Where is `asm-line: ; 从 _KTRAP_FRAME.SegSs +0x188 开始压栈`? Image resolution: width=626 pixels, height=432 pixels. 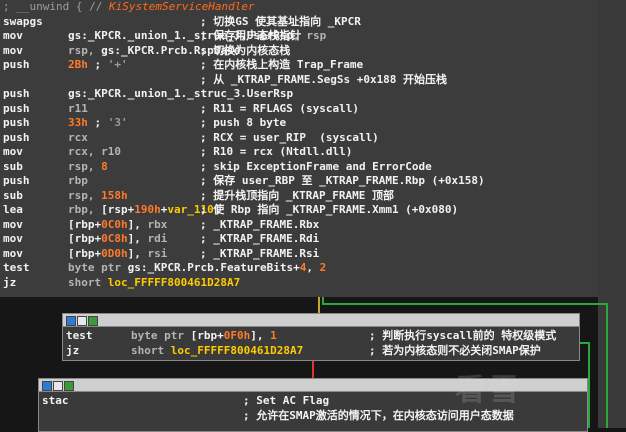
asm-line: ; 从 _KTRAP_FRAME.SegSs +0x188 开始压栈 is located at coordinates (299, 80).